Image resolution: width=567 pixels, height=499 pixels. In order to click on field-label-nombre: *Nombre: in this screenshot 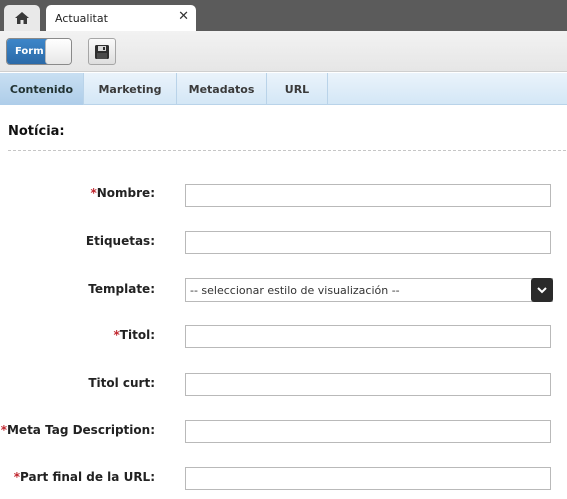, I will do `click(122, 193)`.